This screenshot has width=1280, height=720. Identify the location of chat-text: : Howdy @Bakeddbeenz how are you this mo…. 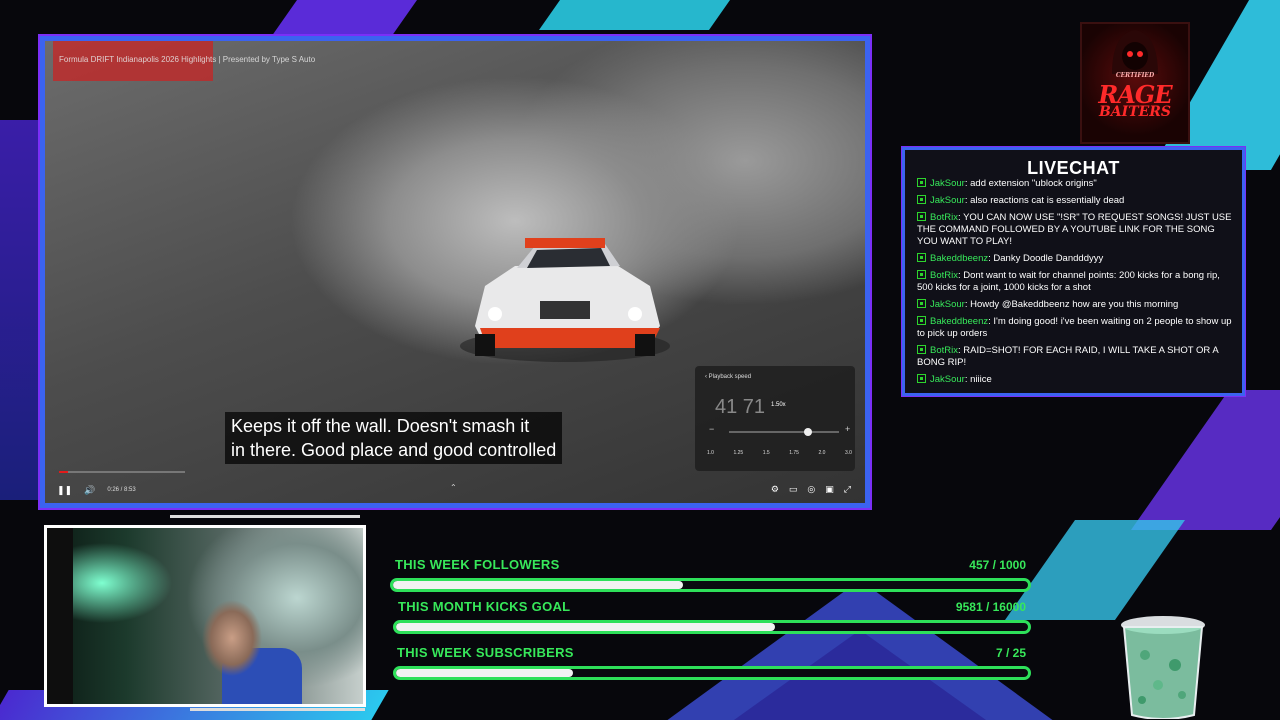
(1071, 304).